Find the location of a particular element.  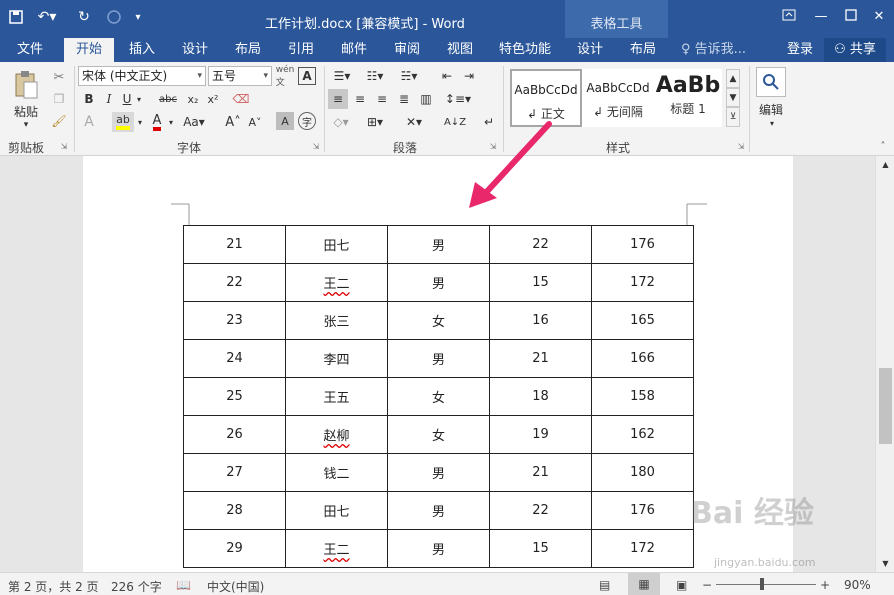

tab-table-layout: 布局 is located at coordinates (643, 50).